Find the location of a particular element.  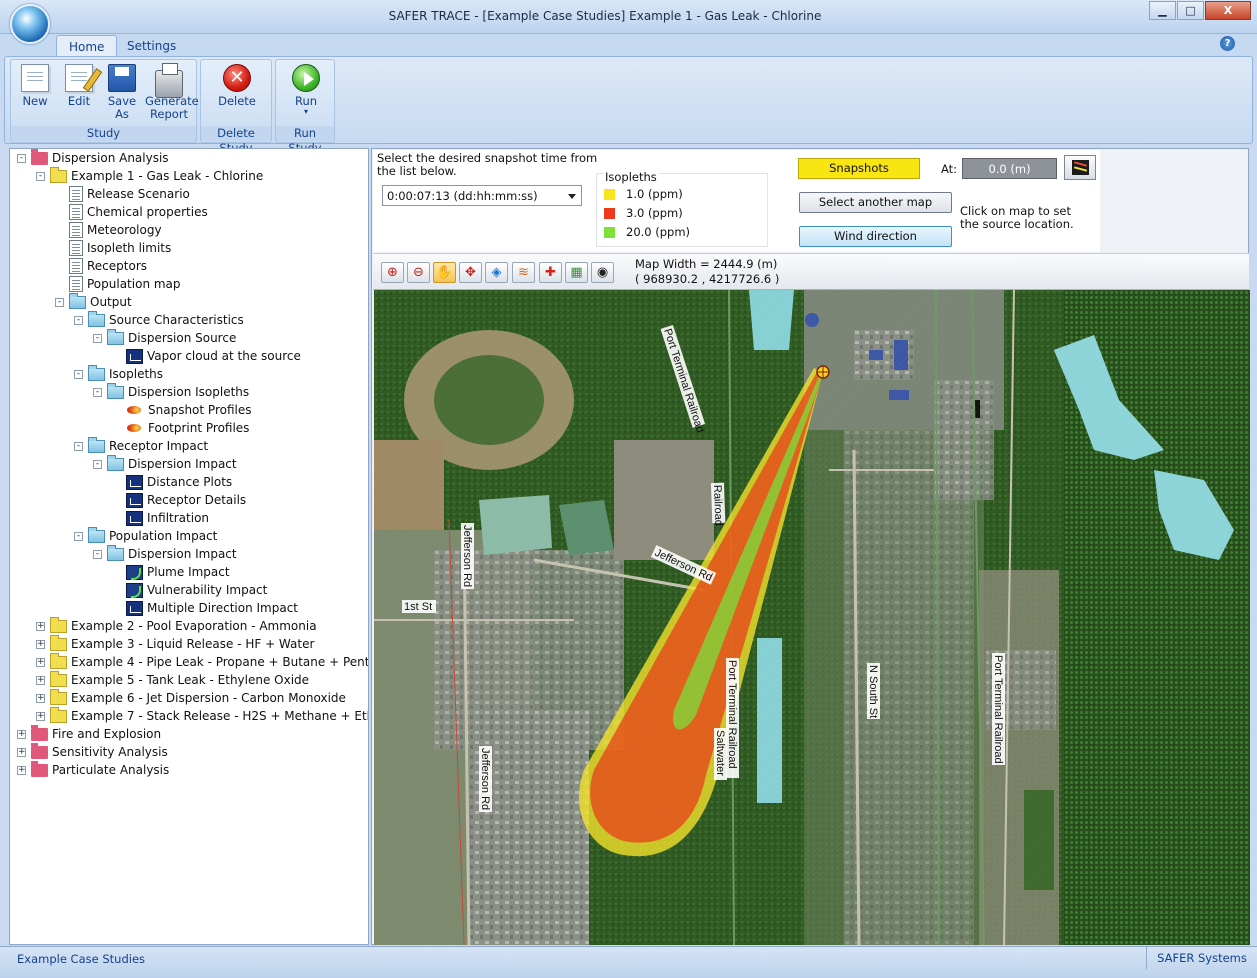

tree-item: Isopleths is located at coordinates (125, 373).